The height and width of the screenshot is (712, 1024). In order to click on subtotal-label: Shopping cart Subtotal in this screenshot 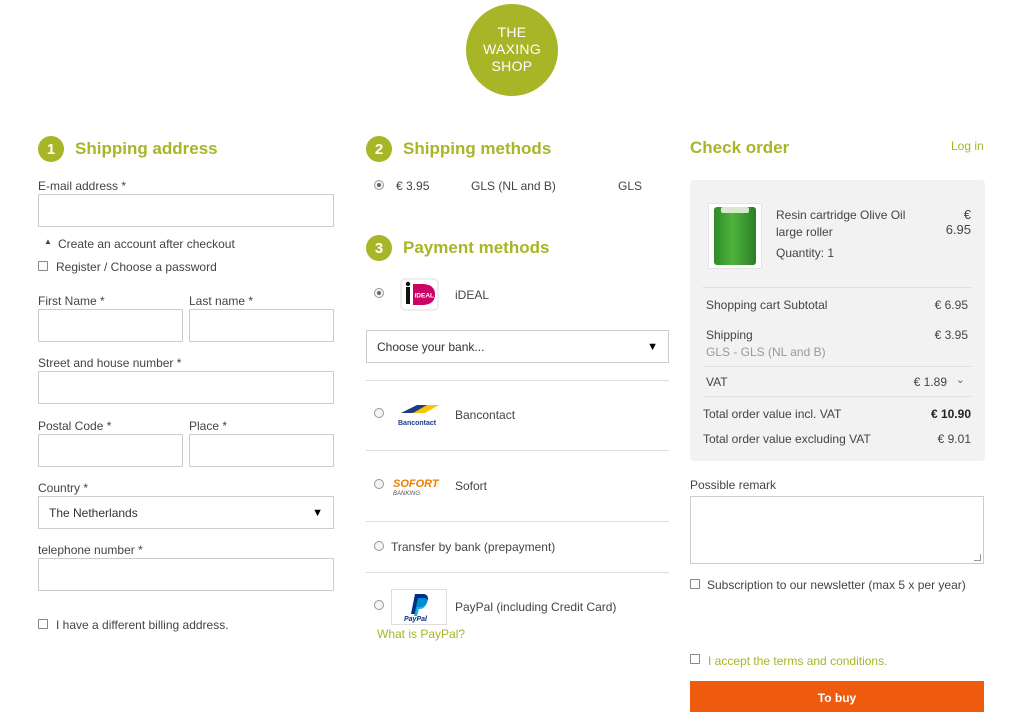, I will do `click(767, 305)`.